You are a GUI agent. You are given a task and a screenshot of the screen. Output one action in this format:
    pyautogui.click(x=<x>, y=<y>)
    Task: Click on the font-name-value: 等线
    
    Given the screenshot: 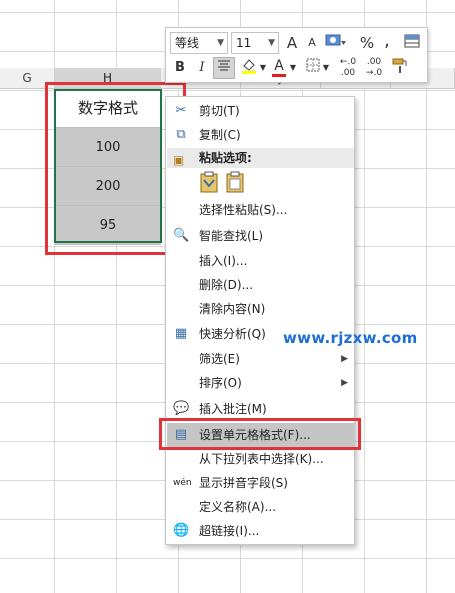 What is the action you would take?
    pyautogui.click(x=187, y=43)
    